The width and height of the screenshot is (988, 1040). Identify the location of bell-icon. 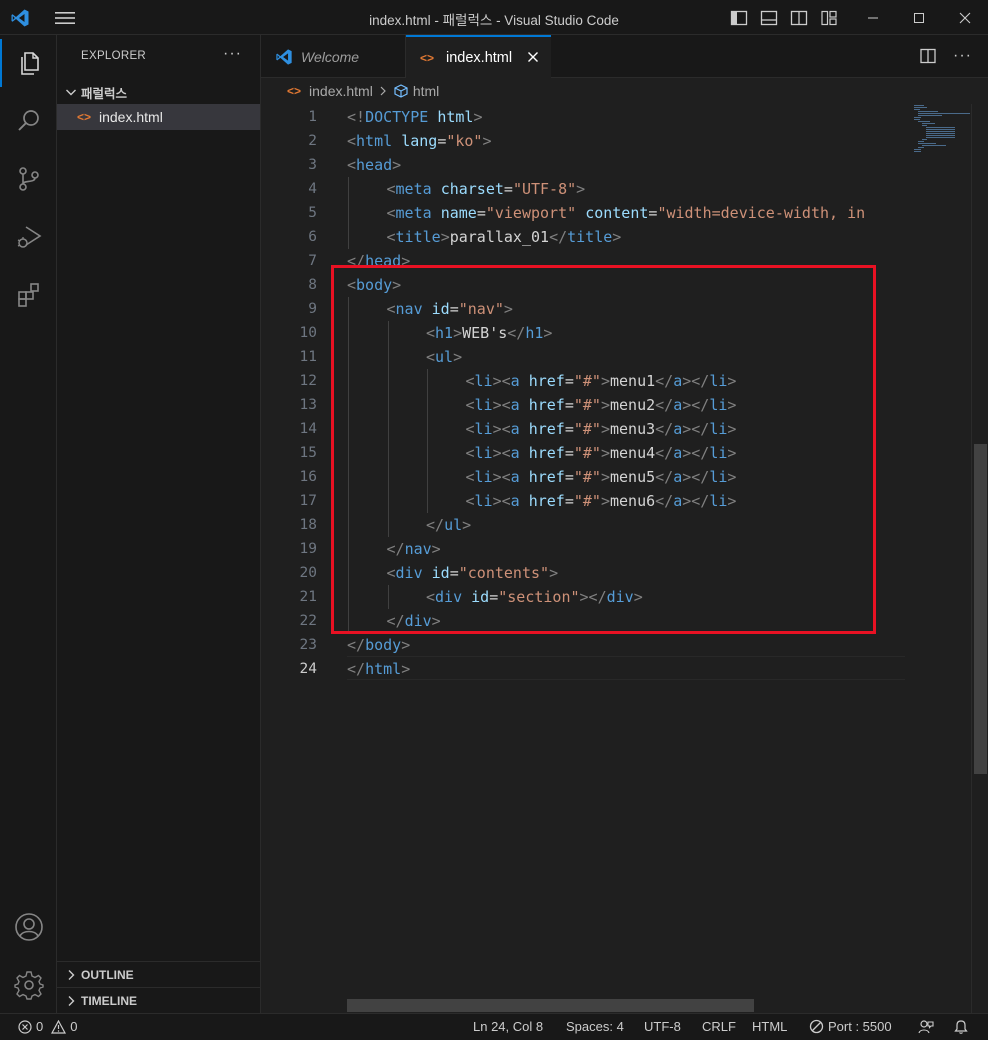
(961, 1027).